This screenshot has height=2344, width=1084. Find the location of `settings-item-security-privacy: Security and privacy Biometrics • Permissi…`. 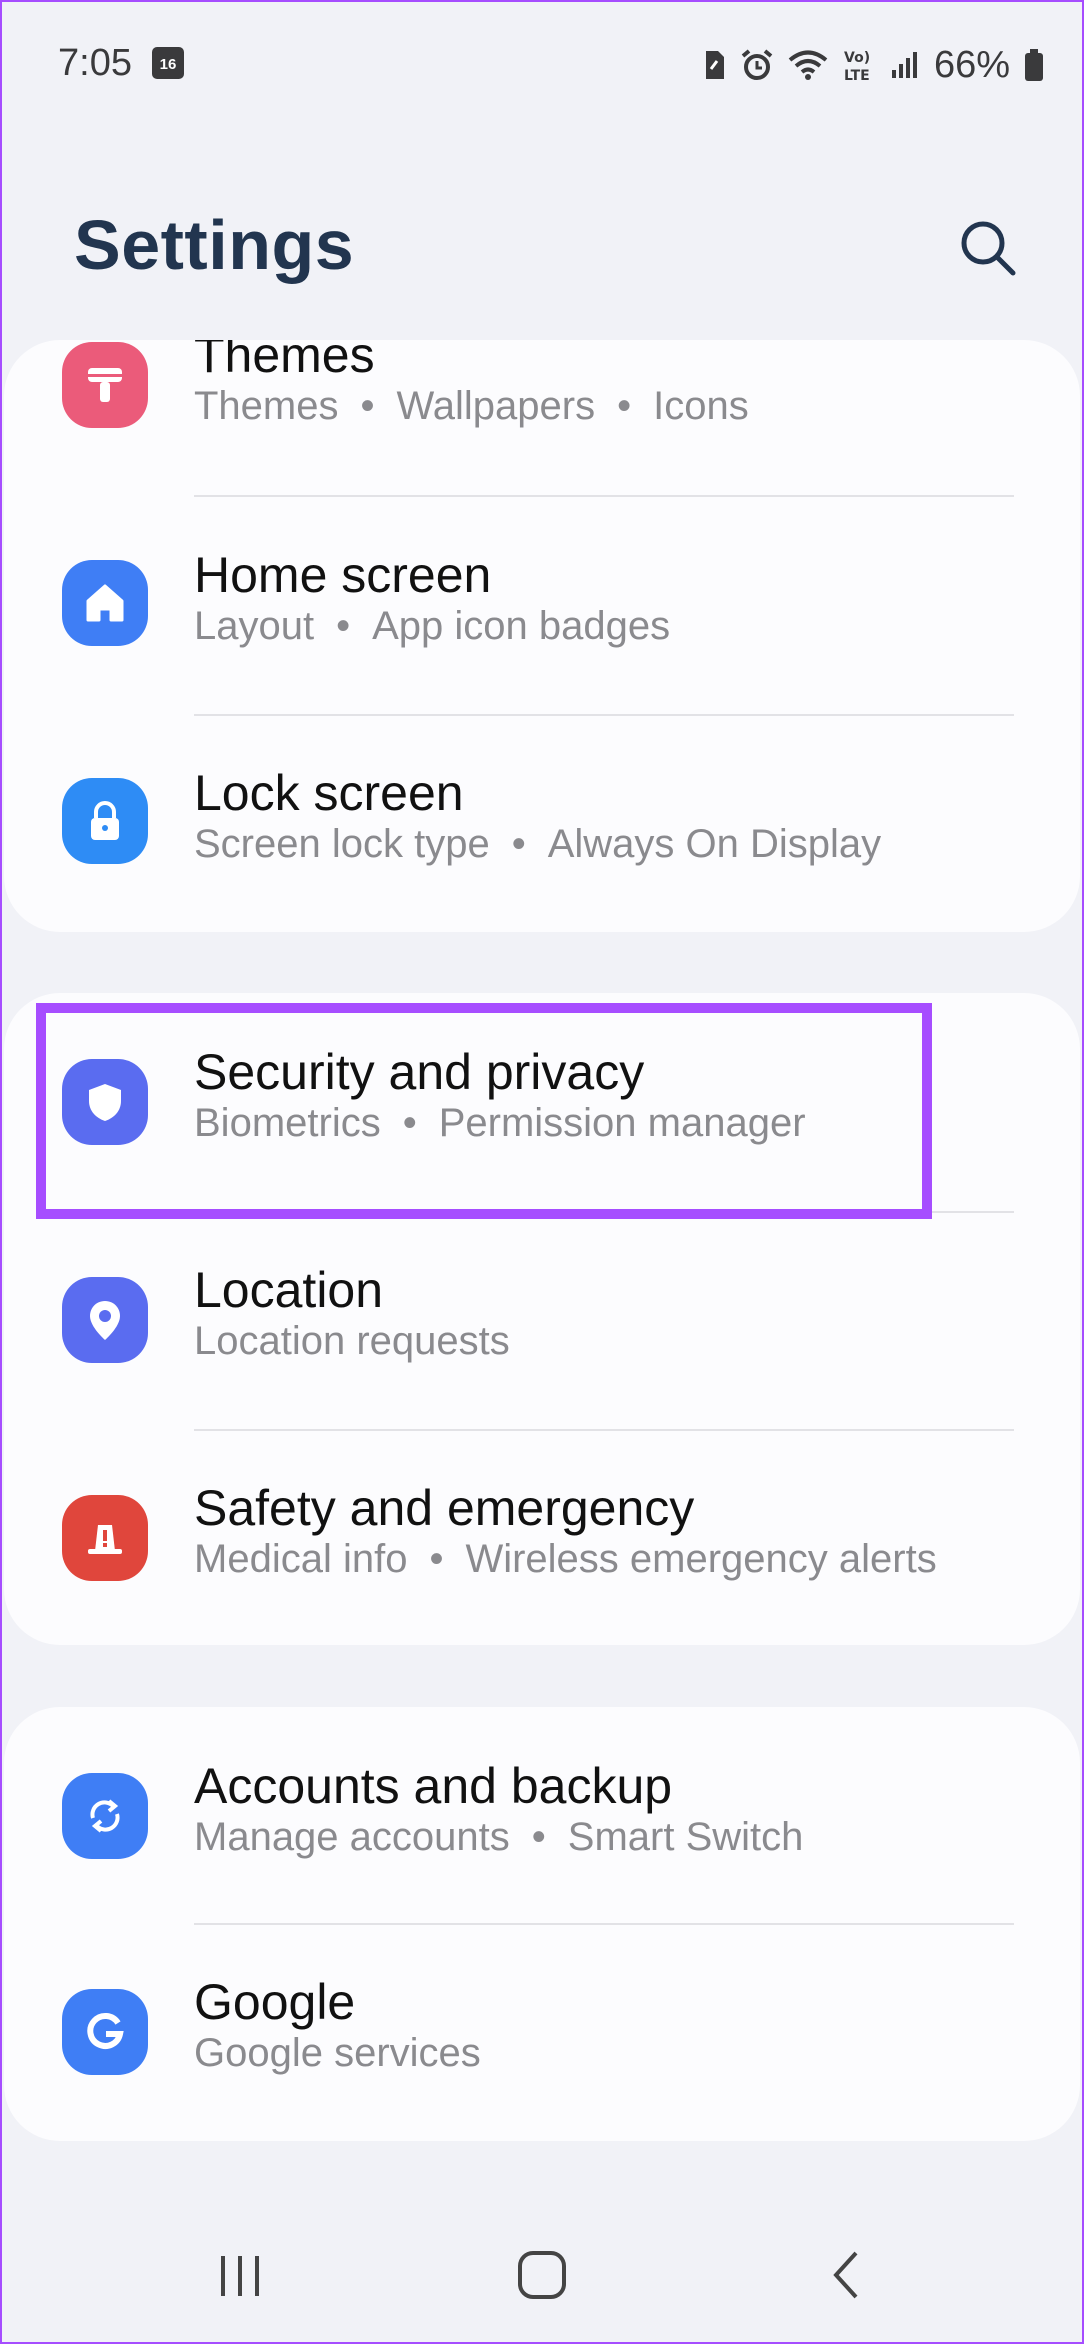

settings-item-security-privacy: Security and privacy Biometrics • Permissi… is located at coordinates (542, 1102).